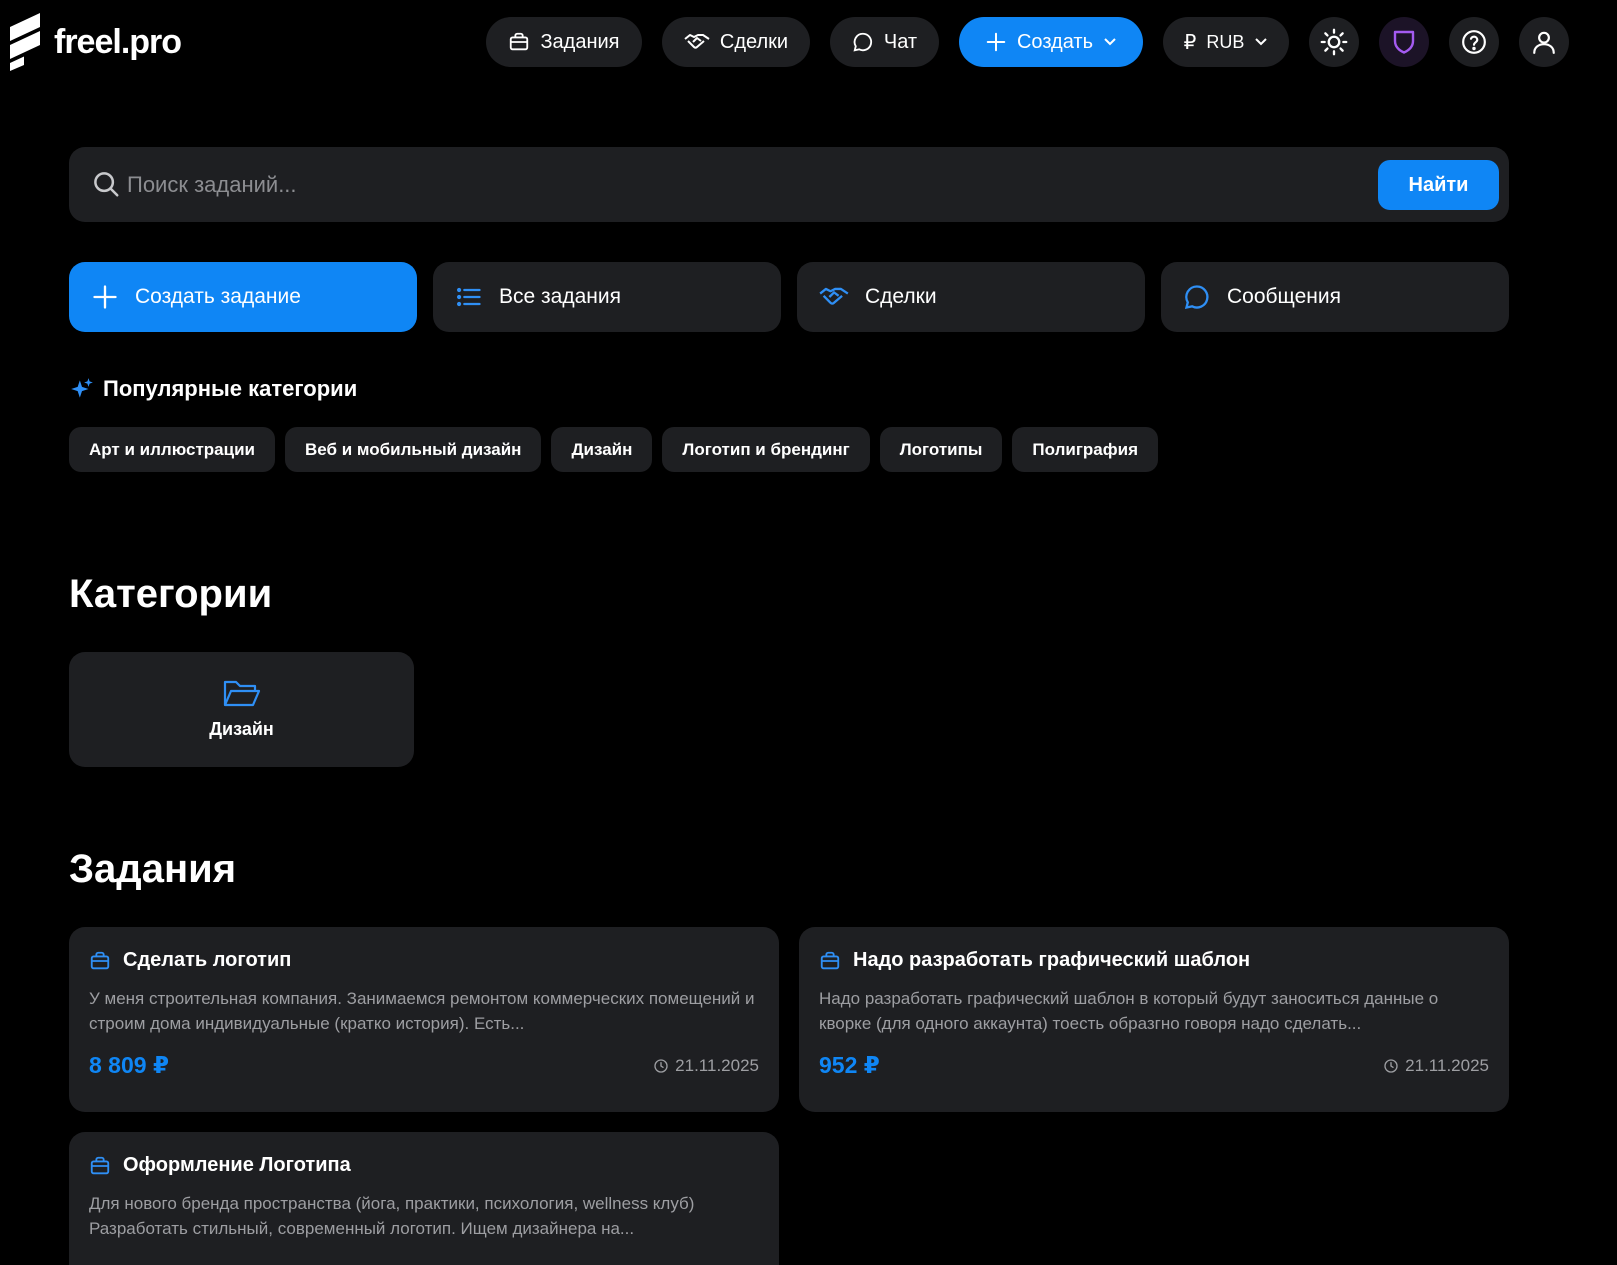 The height and width of the screenshot is (1265, 1617). I want to click on category-chip: Логотипы, so click(941, 449).